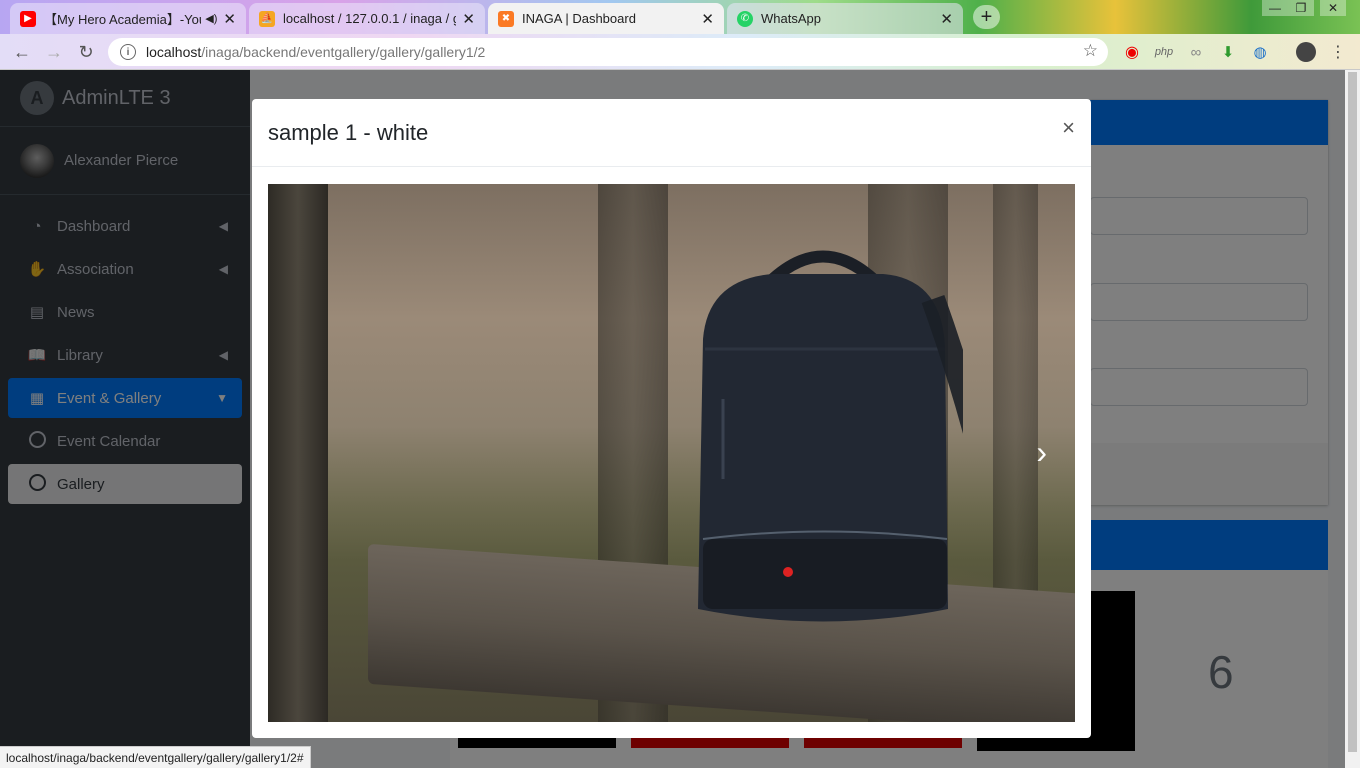 This screenshot has height=768, width=1360. I want to click on tree-trunk, so click(298, 453).